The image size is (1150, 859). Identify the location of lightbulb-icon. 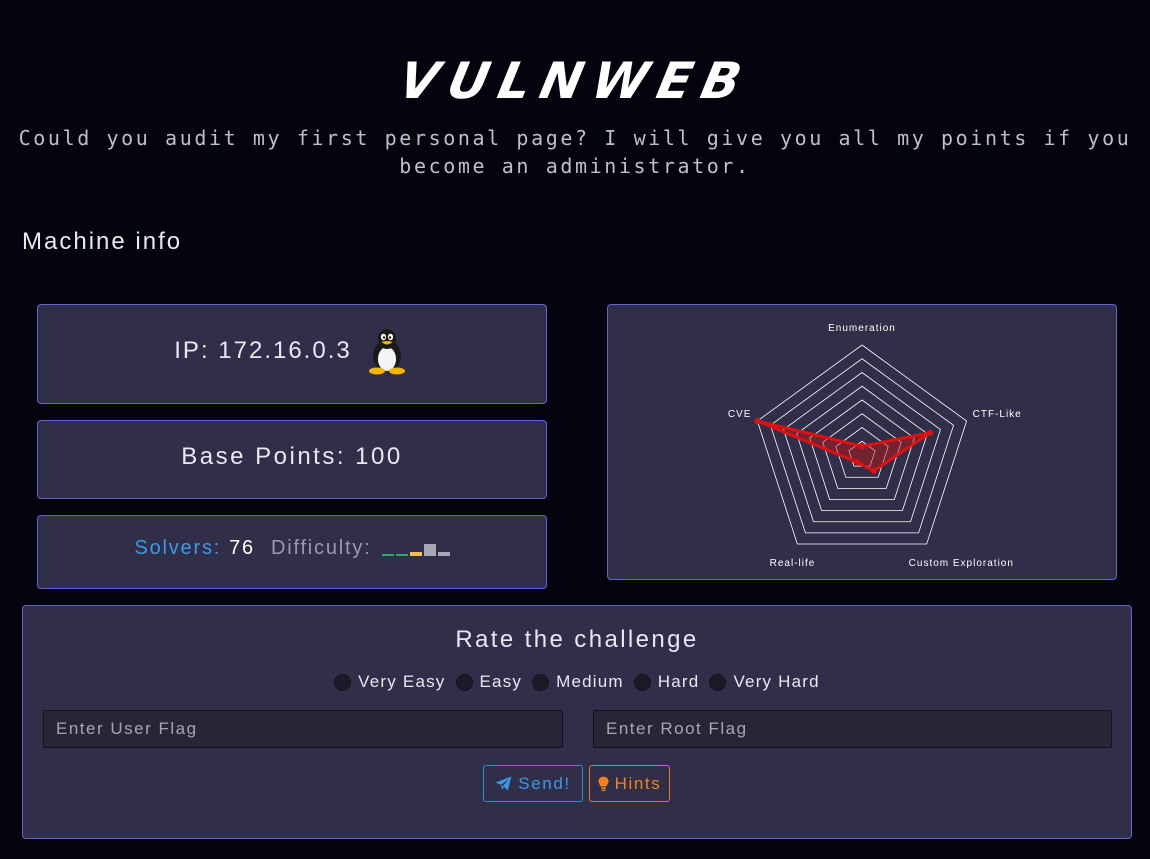
(603, 783).